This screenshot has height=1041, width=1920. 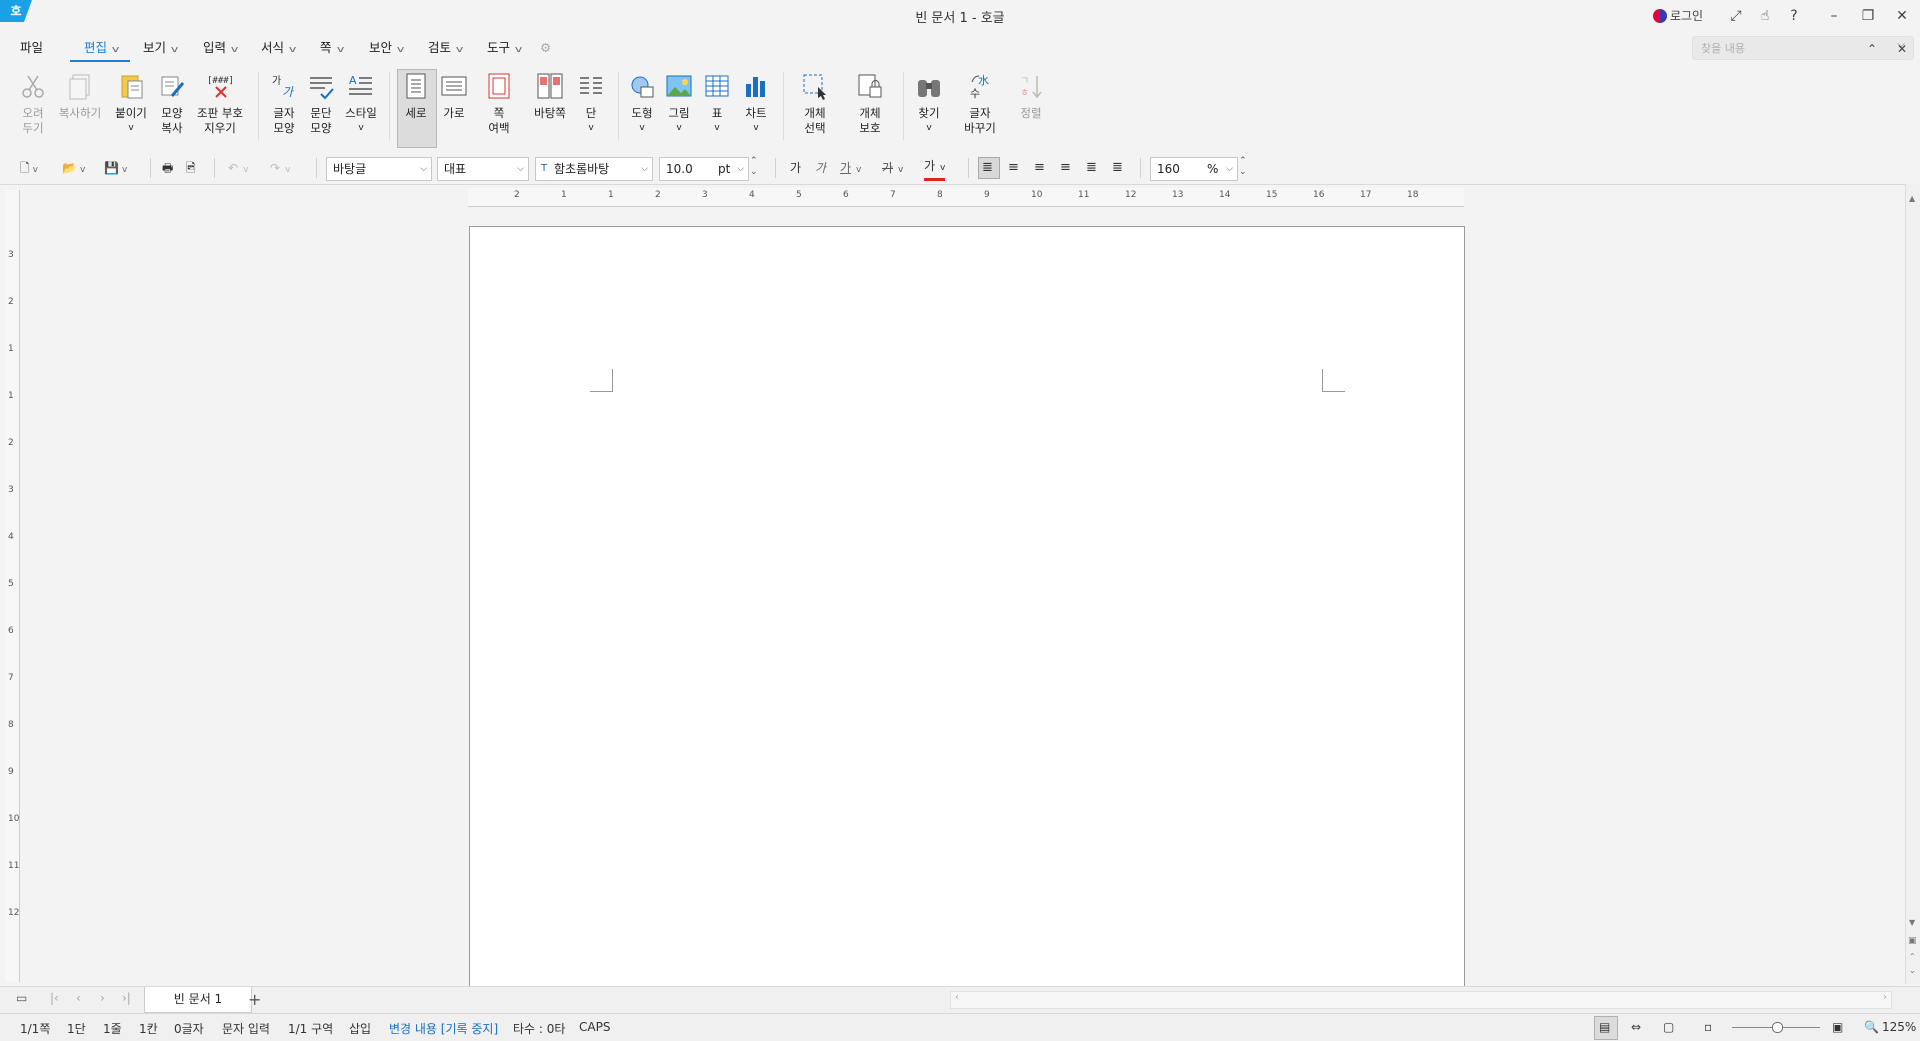 I want to click on menu-tab-page: 쪽v, so click(x=332, y=48).